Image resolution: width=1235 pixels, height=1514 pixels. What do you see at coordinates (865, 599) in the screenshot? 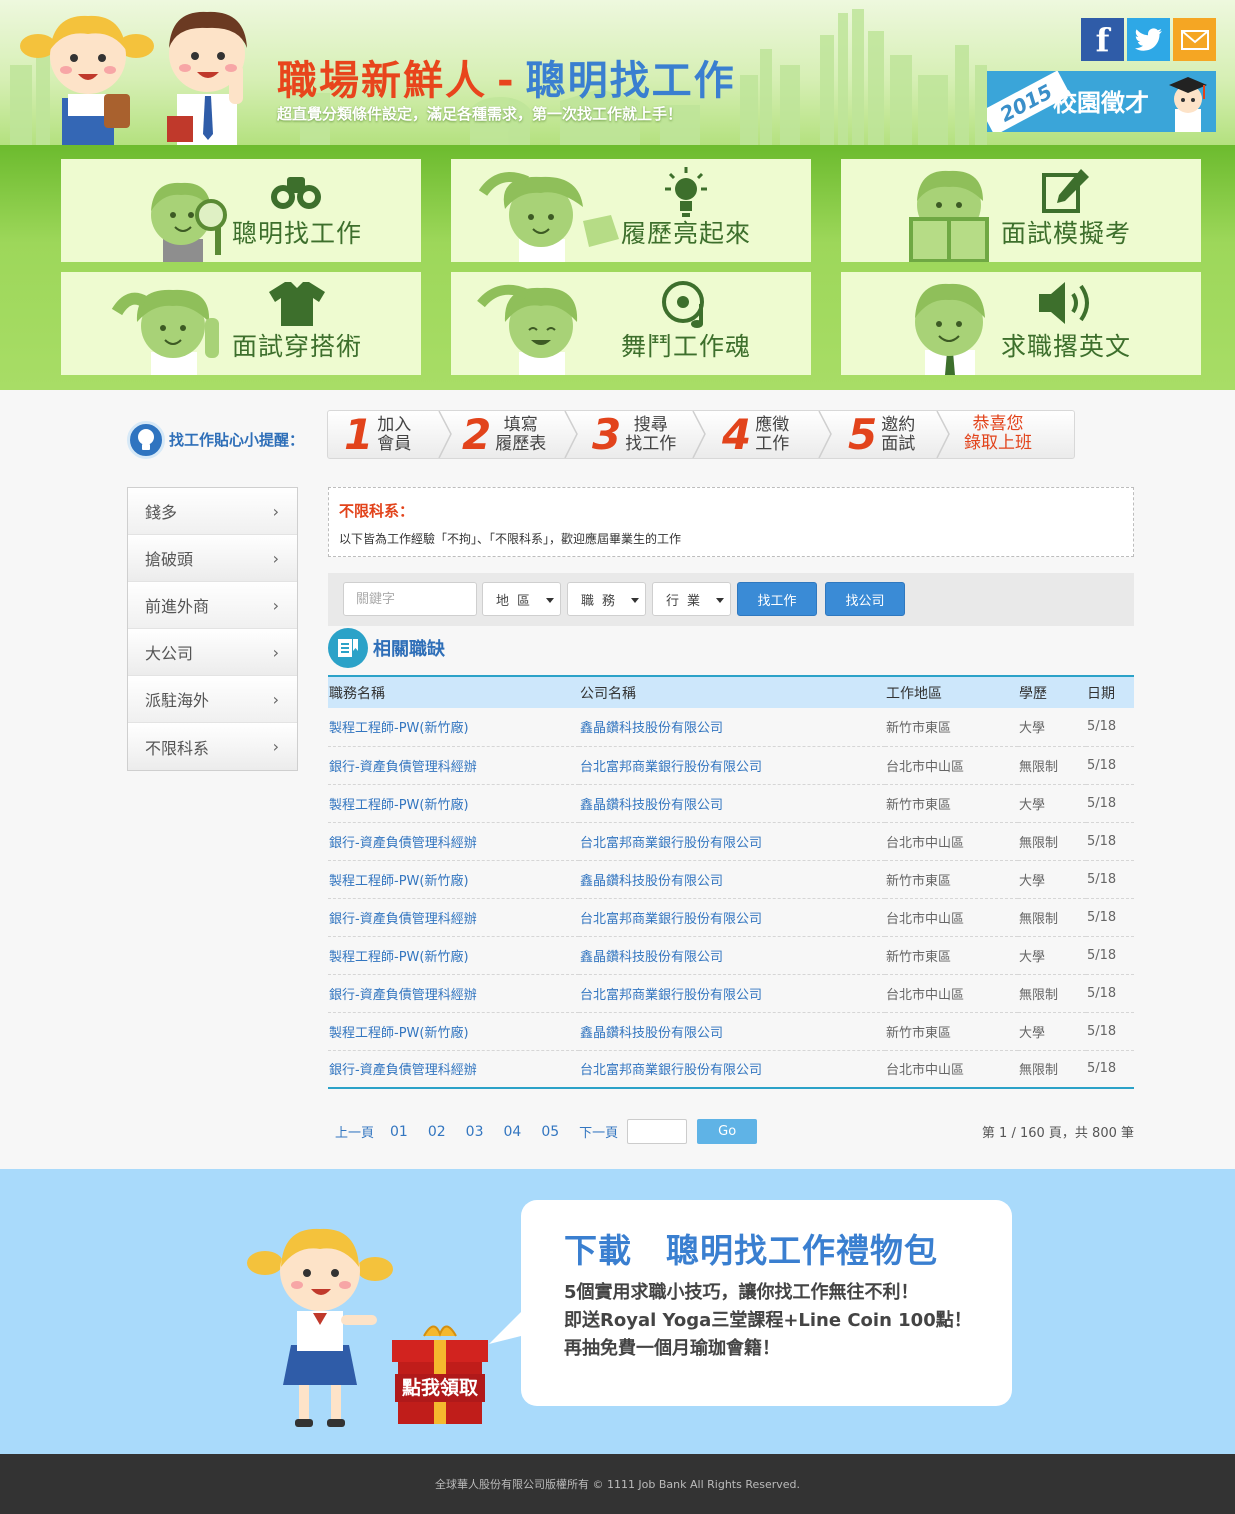
I see `find-company-button: 找公司` at bounding box center [865, 599].